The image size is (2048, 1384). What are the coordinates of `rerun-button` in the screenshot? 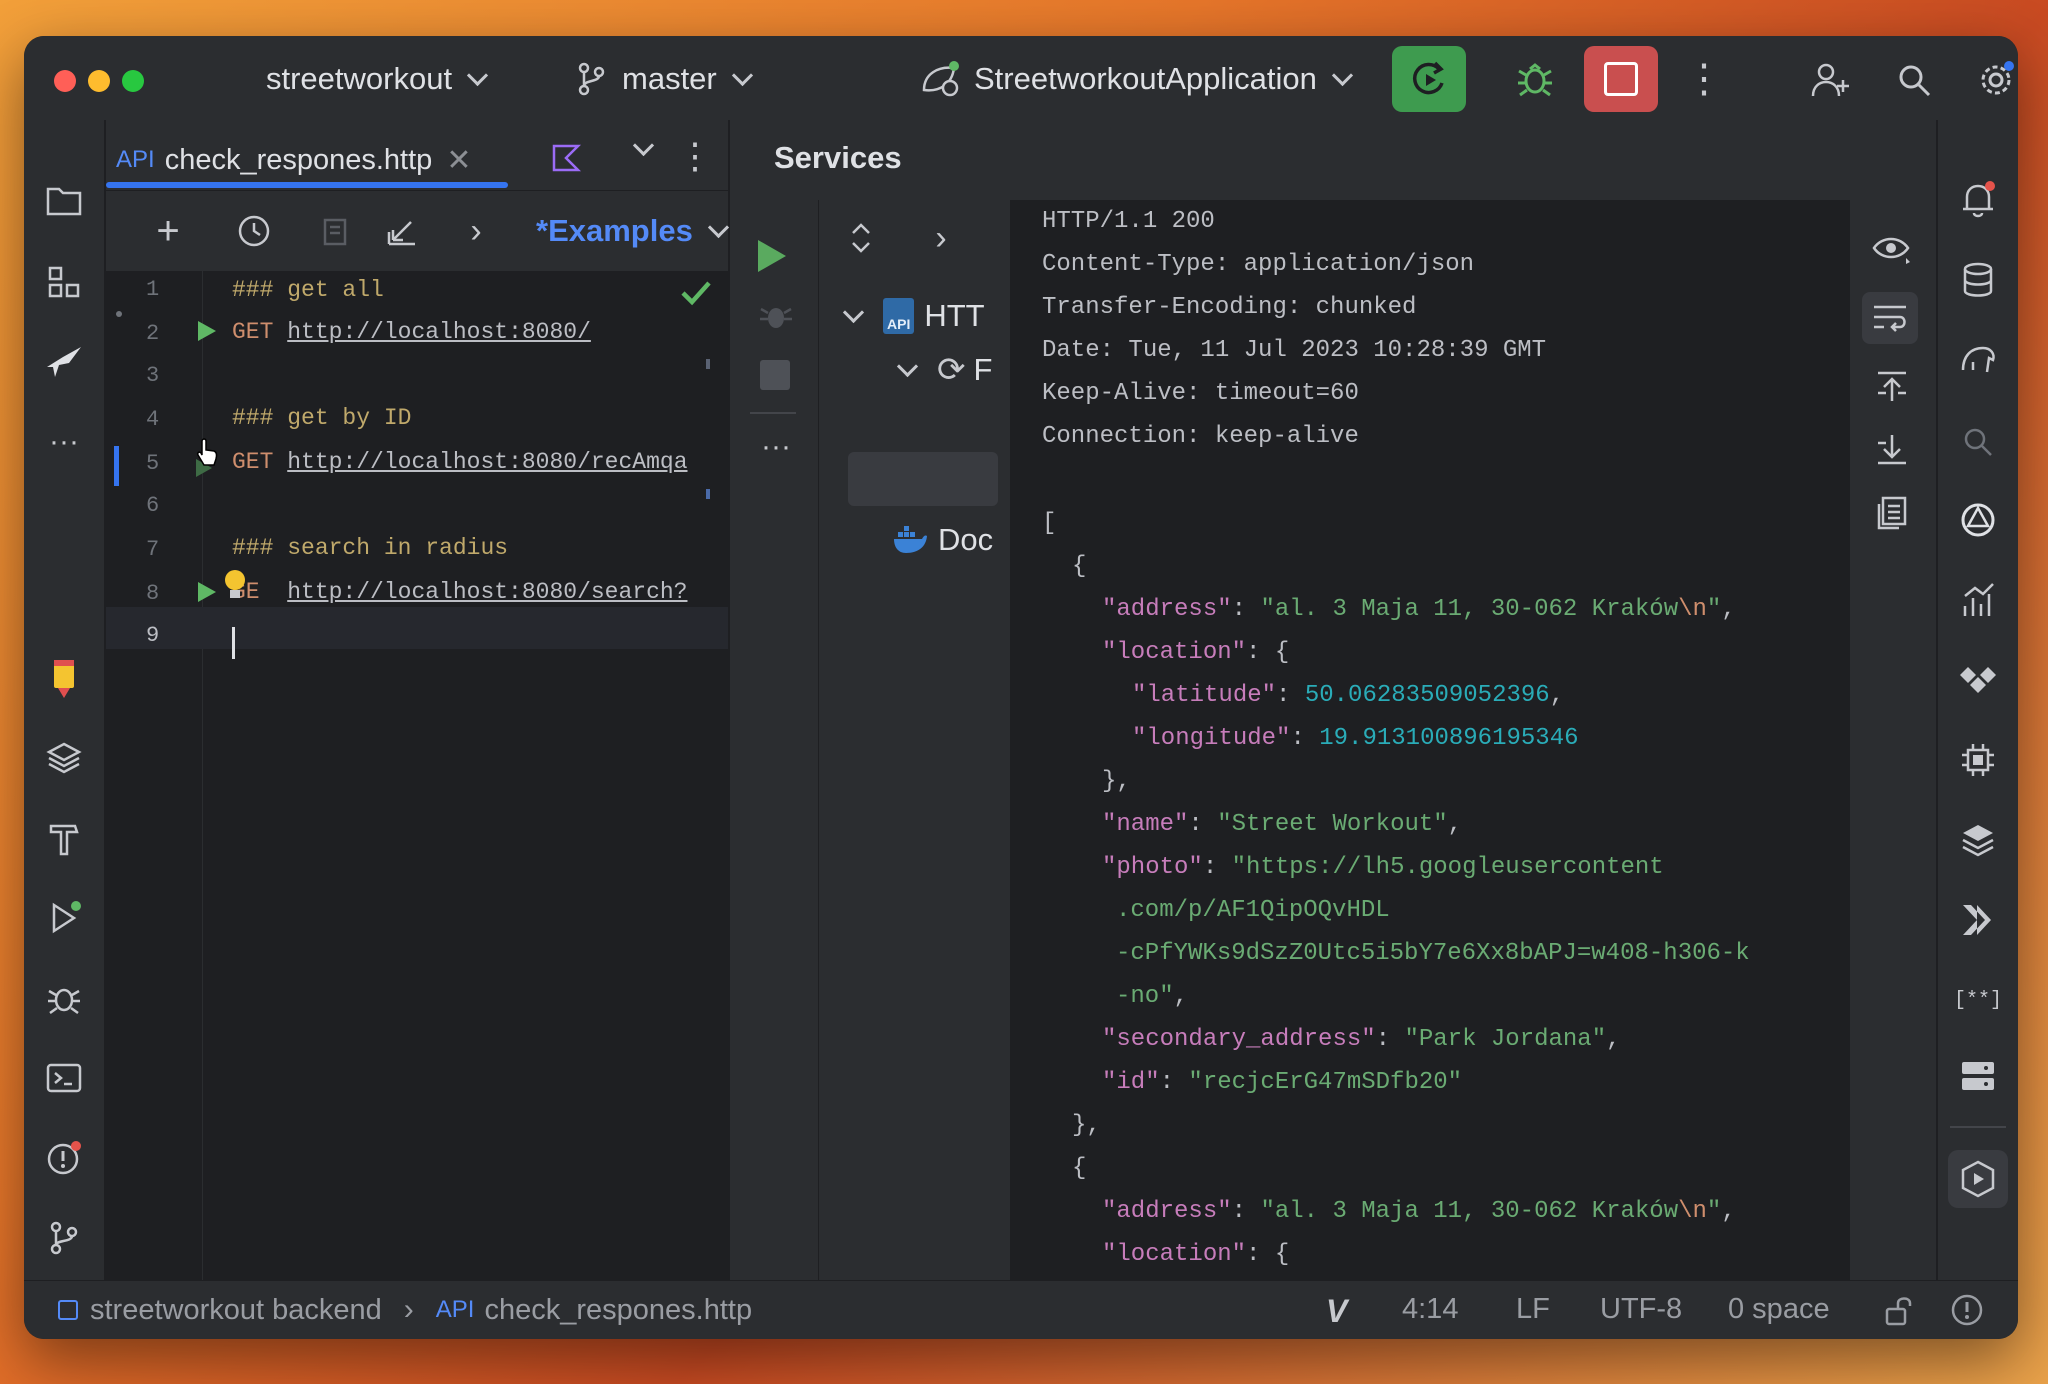 It's located at (1429, 79).